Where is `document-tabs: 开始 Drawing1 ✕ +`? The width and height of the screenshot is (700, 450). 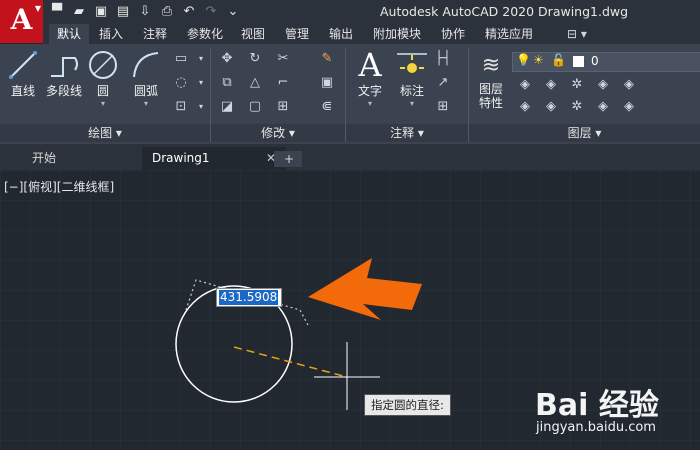
document-tabs: 开始 Drawing1 ✕ + is located at coordinates (350, 157).